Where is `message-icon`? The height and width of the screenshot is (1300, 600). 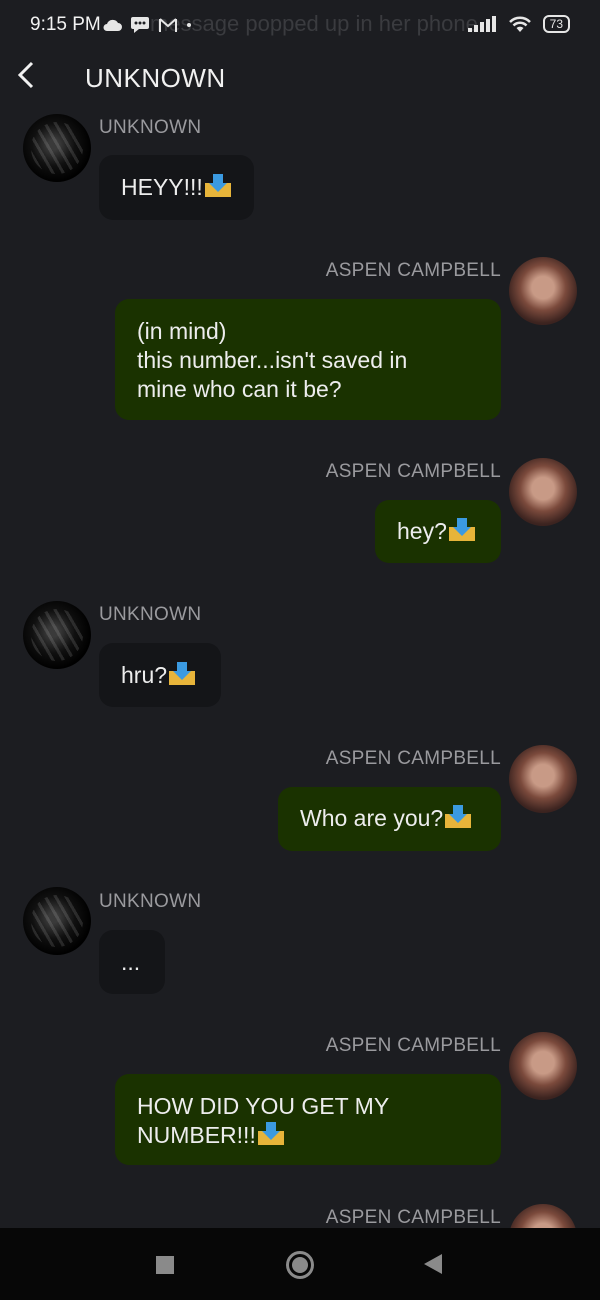
message-icon is located at coordinates (140, 25).